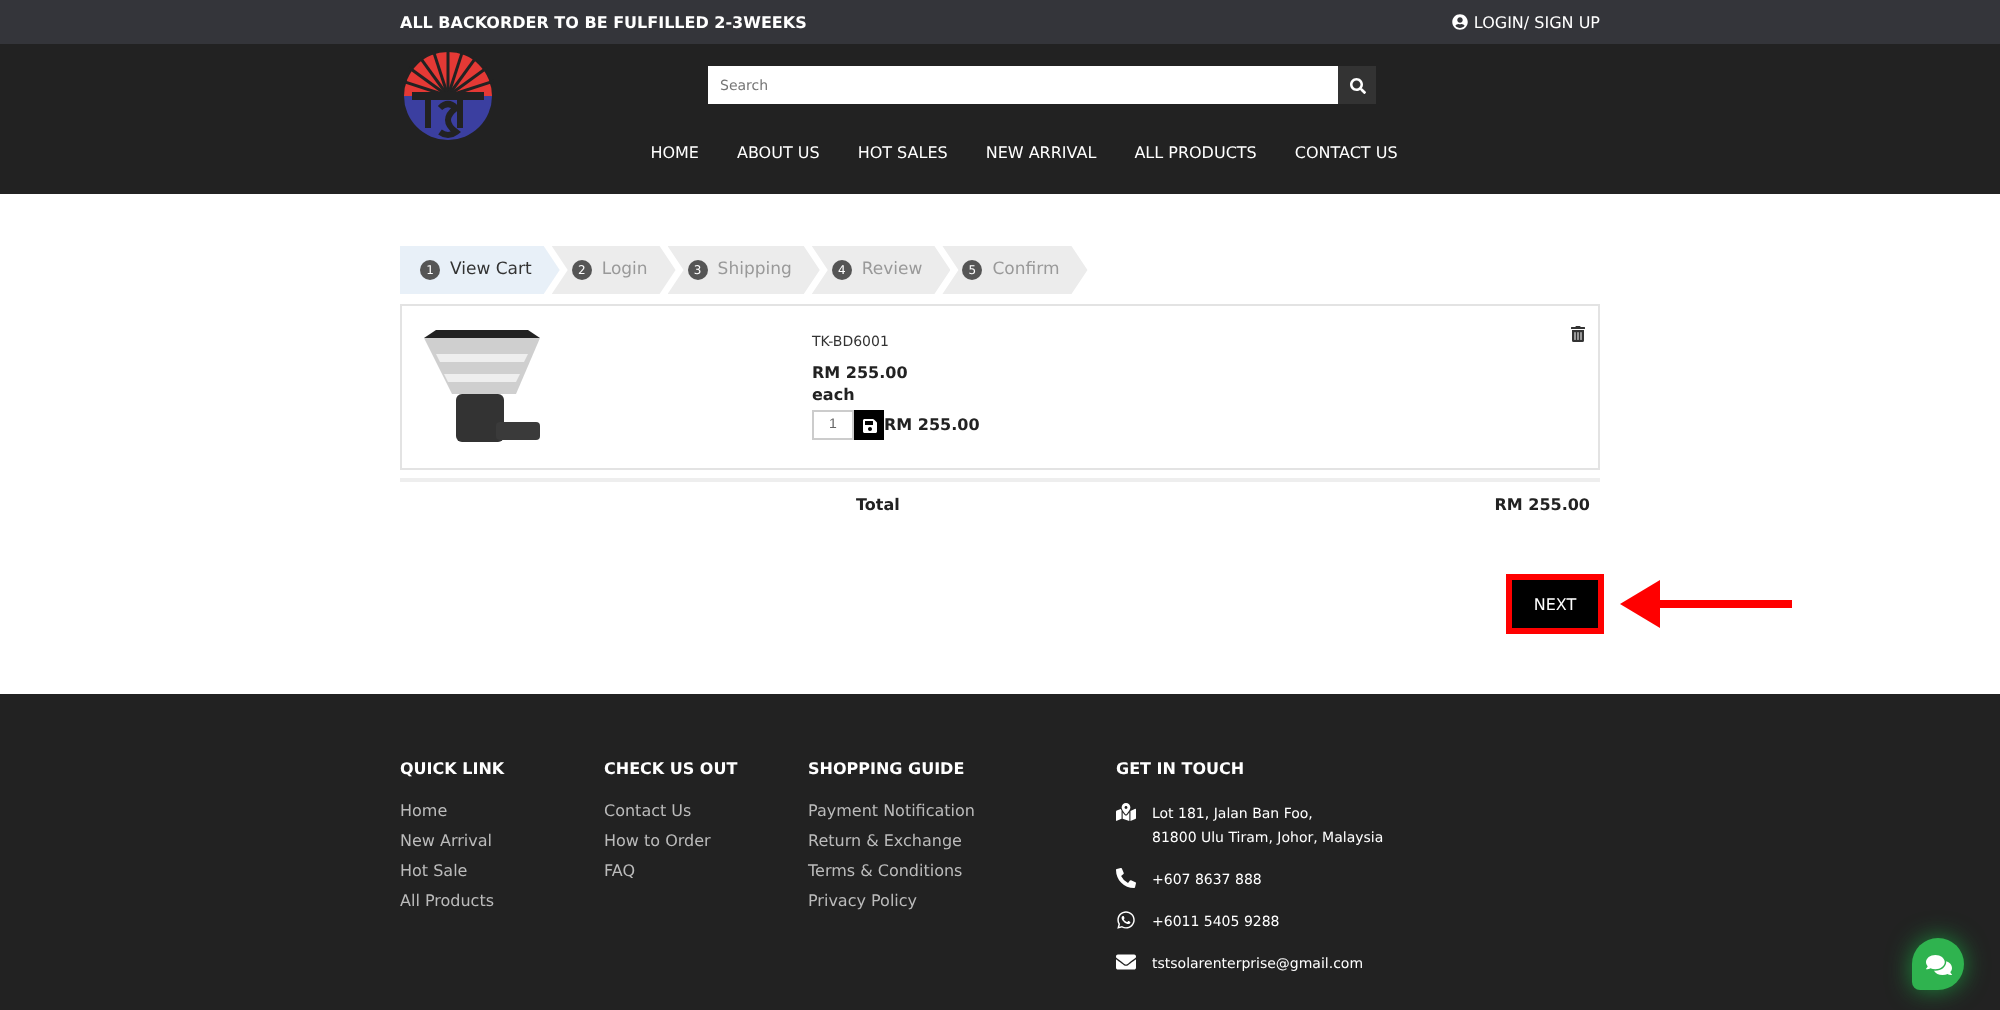  Describe the element at coordinates (706, 811) in the screenshot. I see `footer-link: Contact Us` at that location.